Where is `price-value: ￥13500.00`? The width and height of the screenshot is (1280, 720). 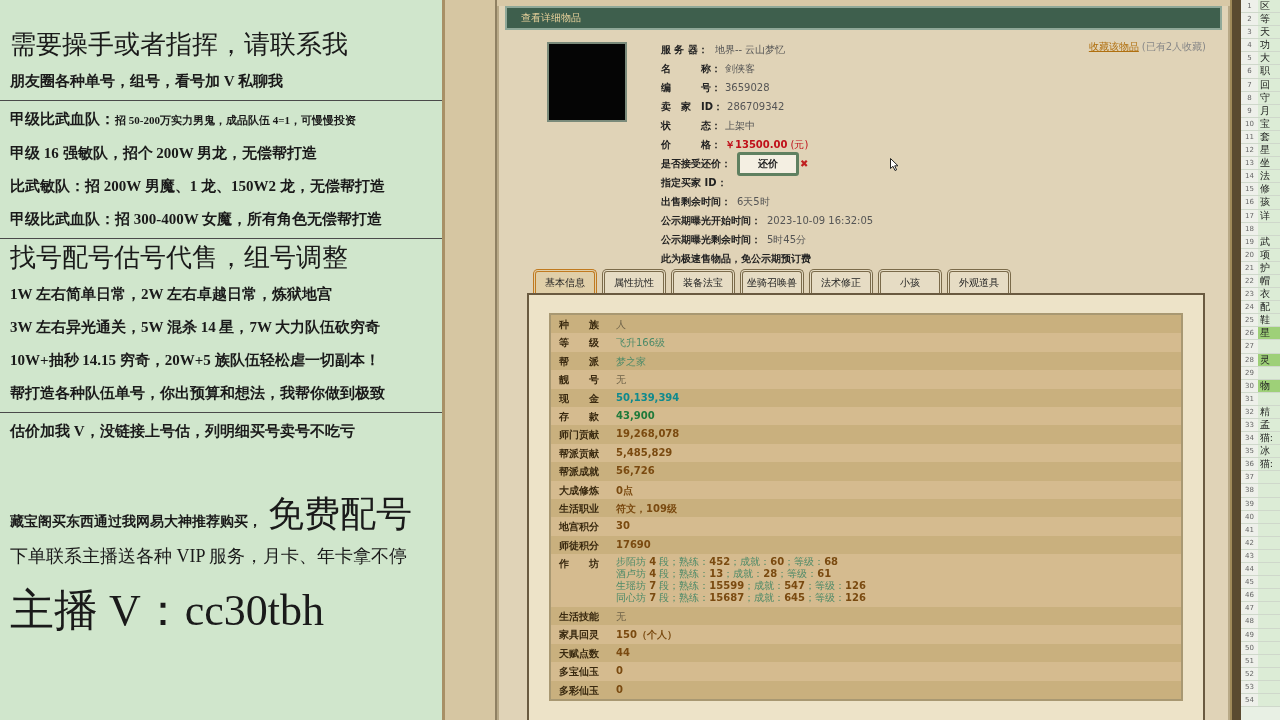
price-value: ￥13500.00 is located at coordinates (756, 144).